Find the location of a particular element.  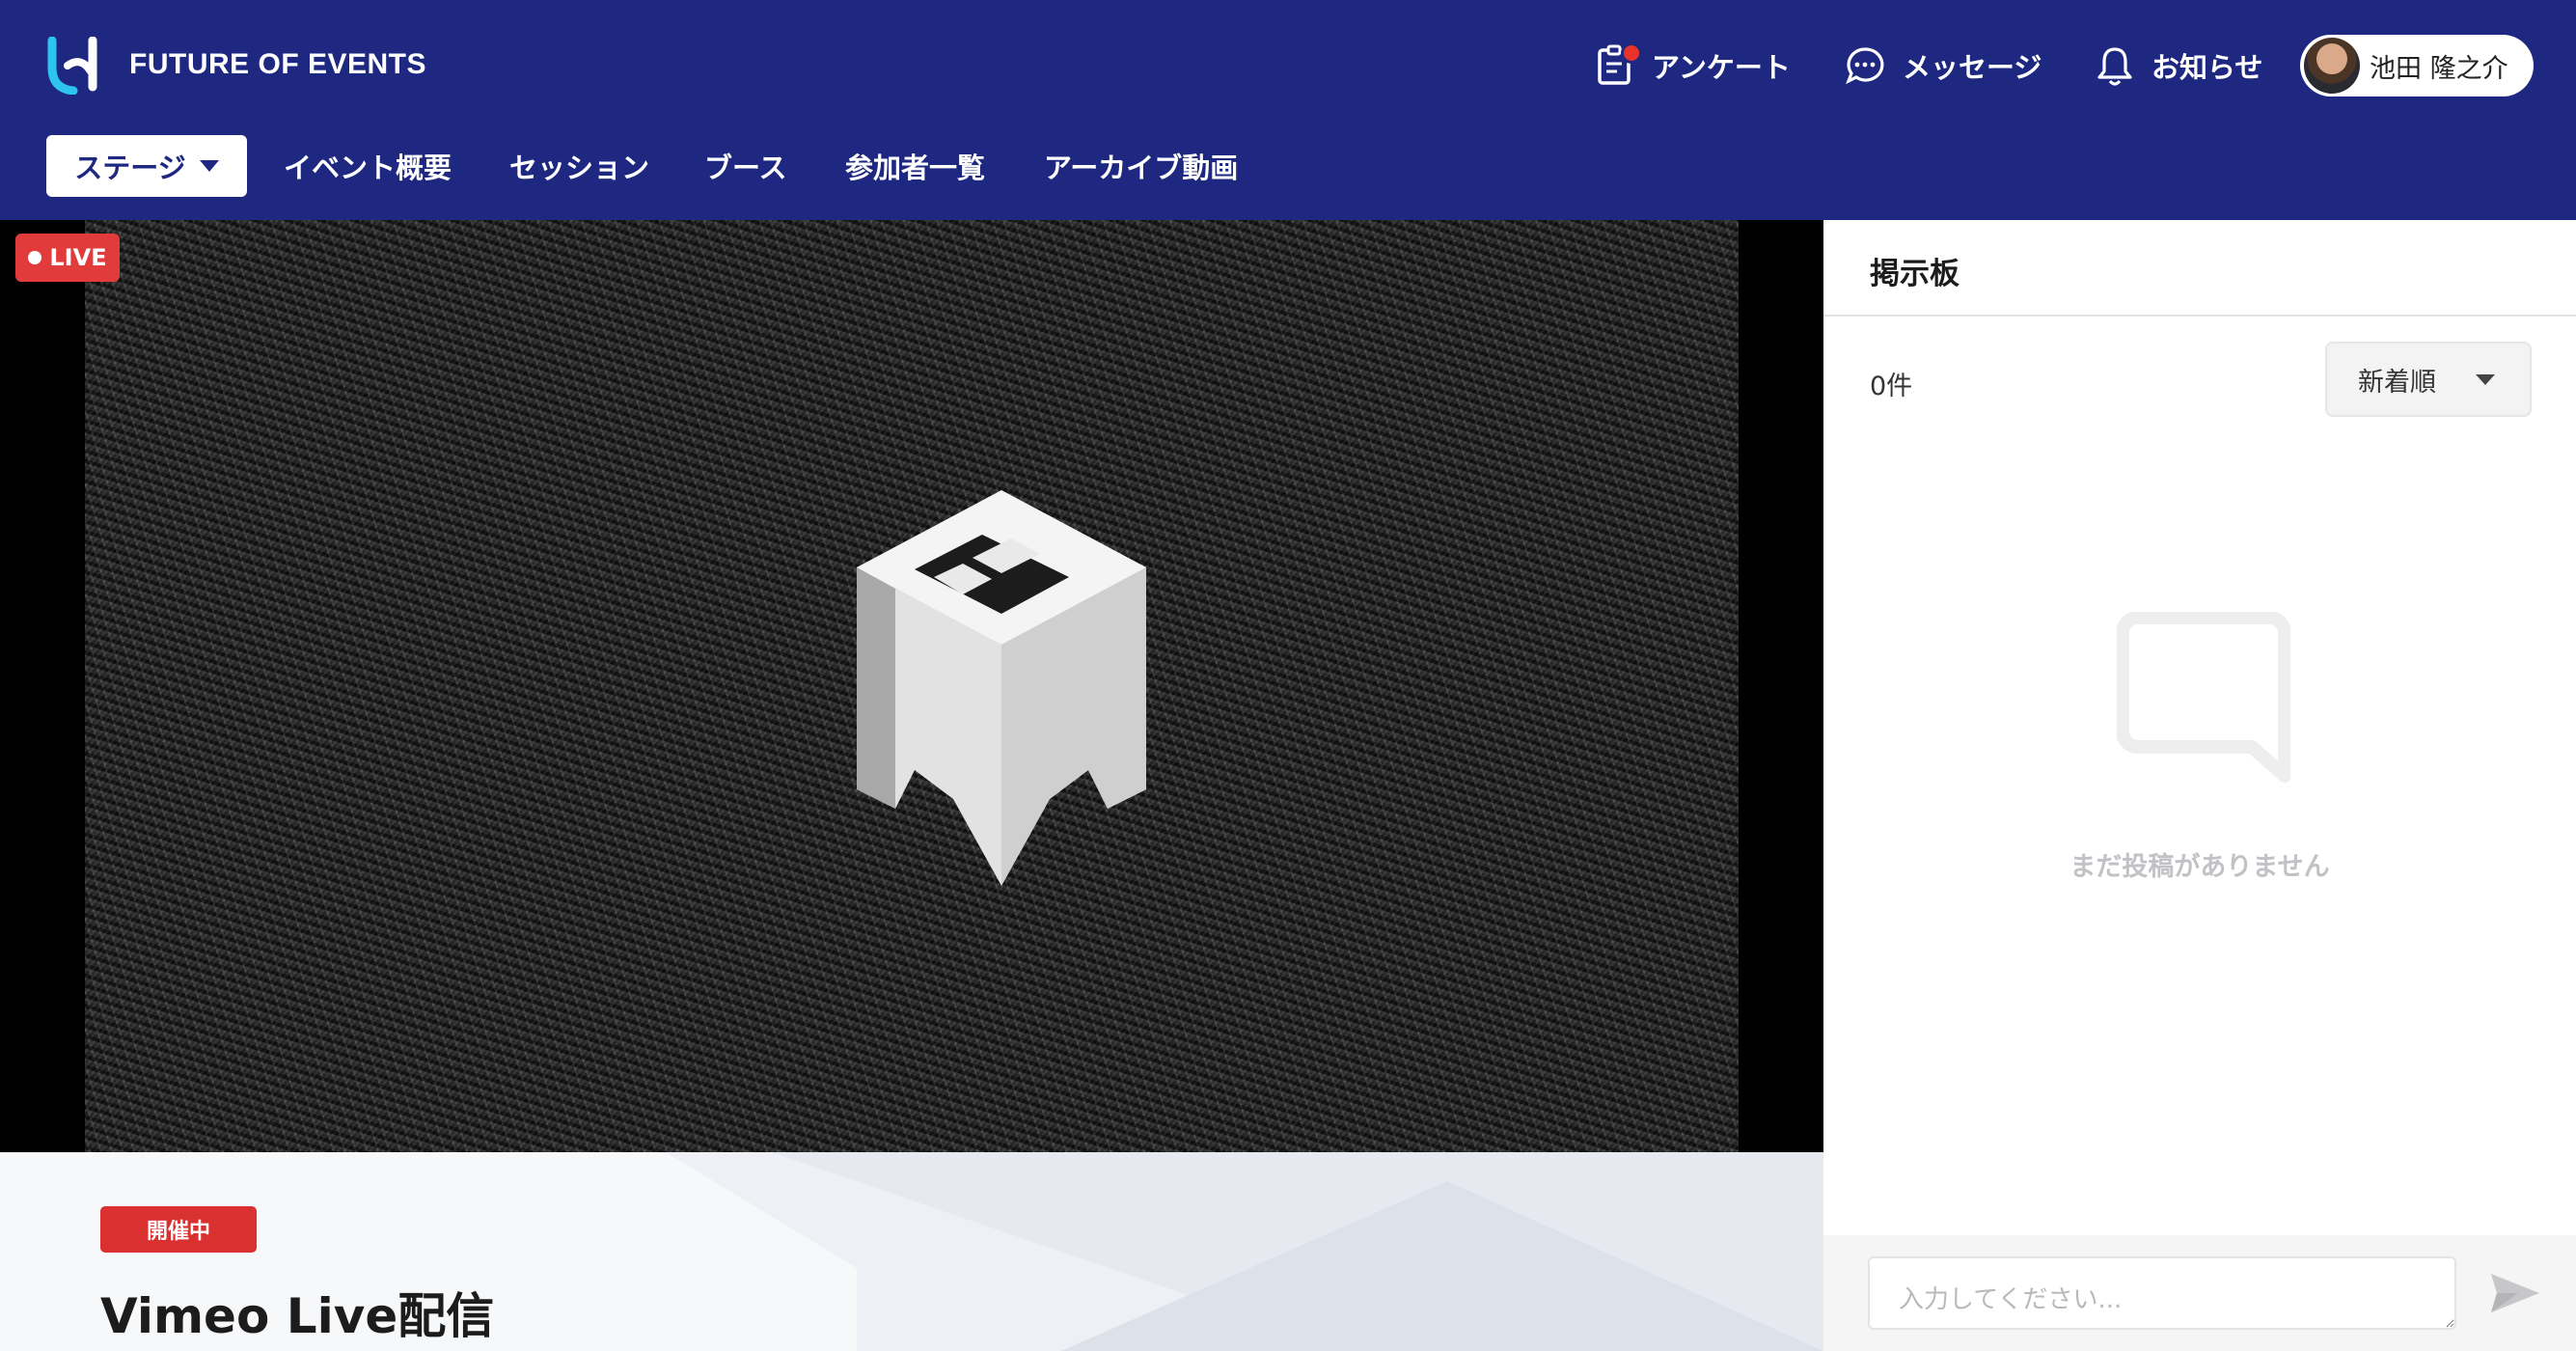

live-dot-icon is located at coordinates (35, 257).